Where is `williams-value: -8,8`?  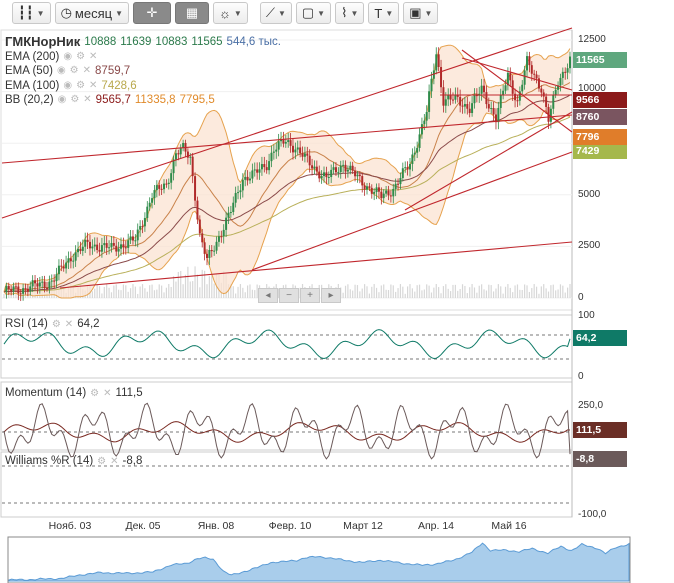
williams-value: -8,8 is located at coordinates (132, 461).